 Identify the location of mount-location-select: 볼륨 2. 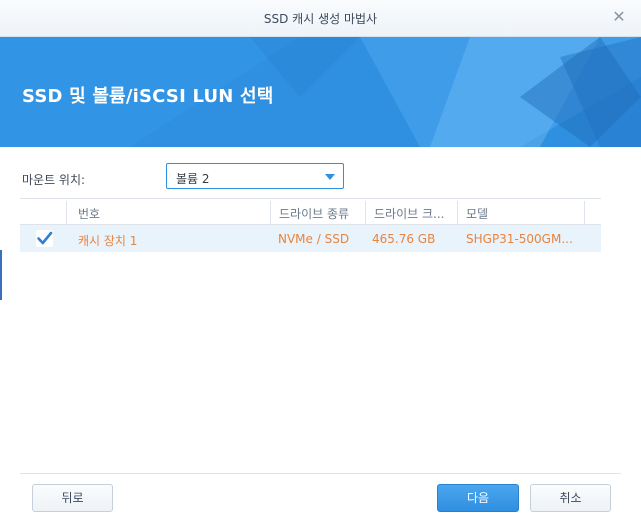
(255, 176).